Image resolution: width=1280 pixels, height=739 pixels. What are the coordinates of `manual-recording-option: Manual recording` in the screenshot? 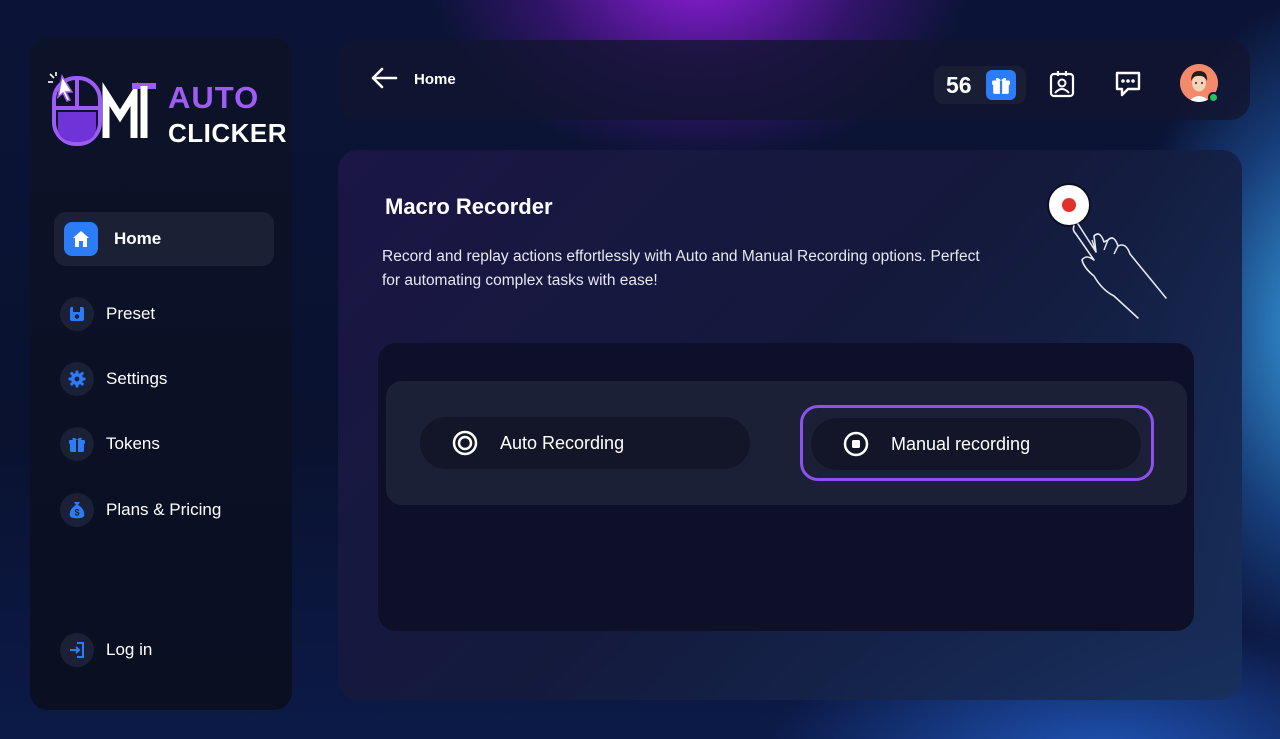 It's located at (976, 444).